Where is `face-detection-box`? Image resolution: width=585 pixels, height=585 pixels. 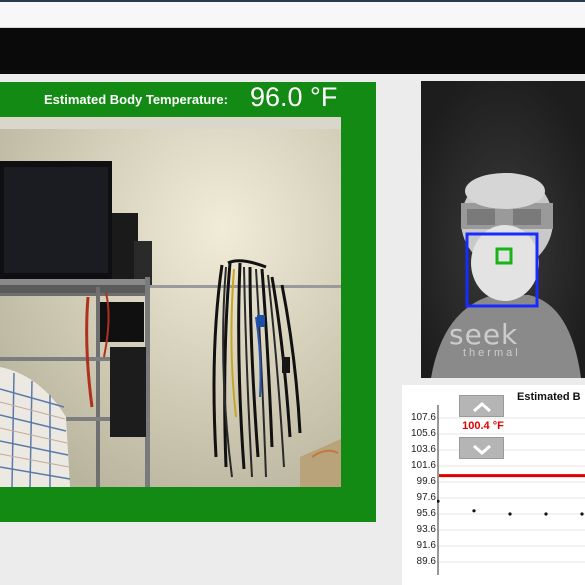
face-detection-box is located at coordinates (502, 270).